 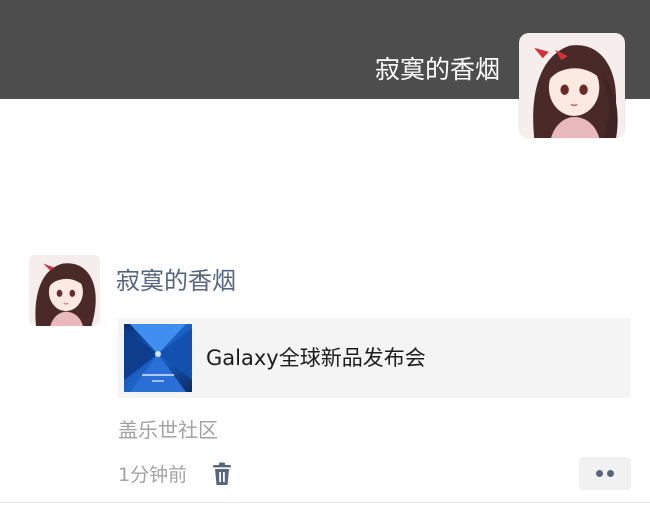 I want to click on post-timestamp: 1分钟前, so click(x=153, y=475).